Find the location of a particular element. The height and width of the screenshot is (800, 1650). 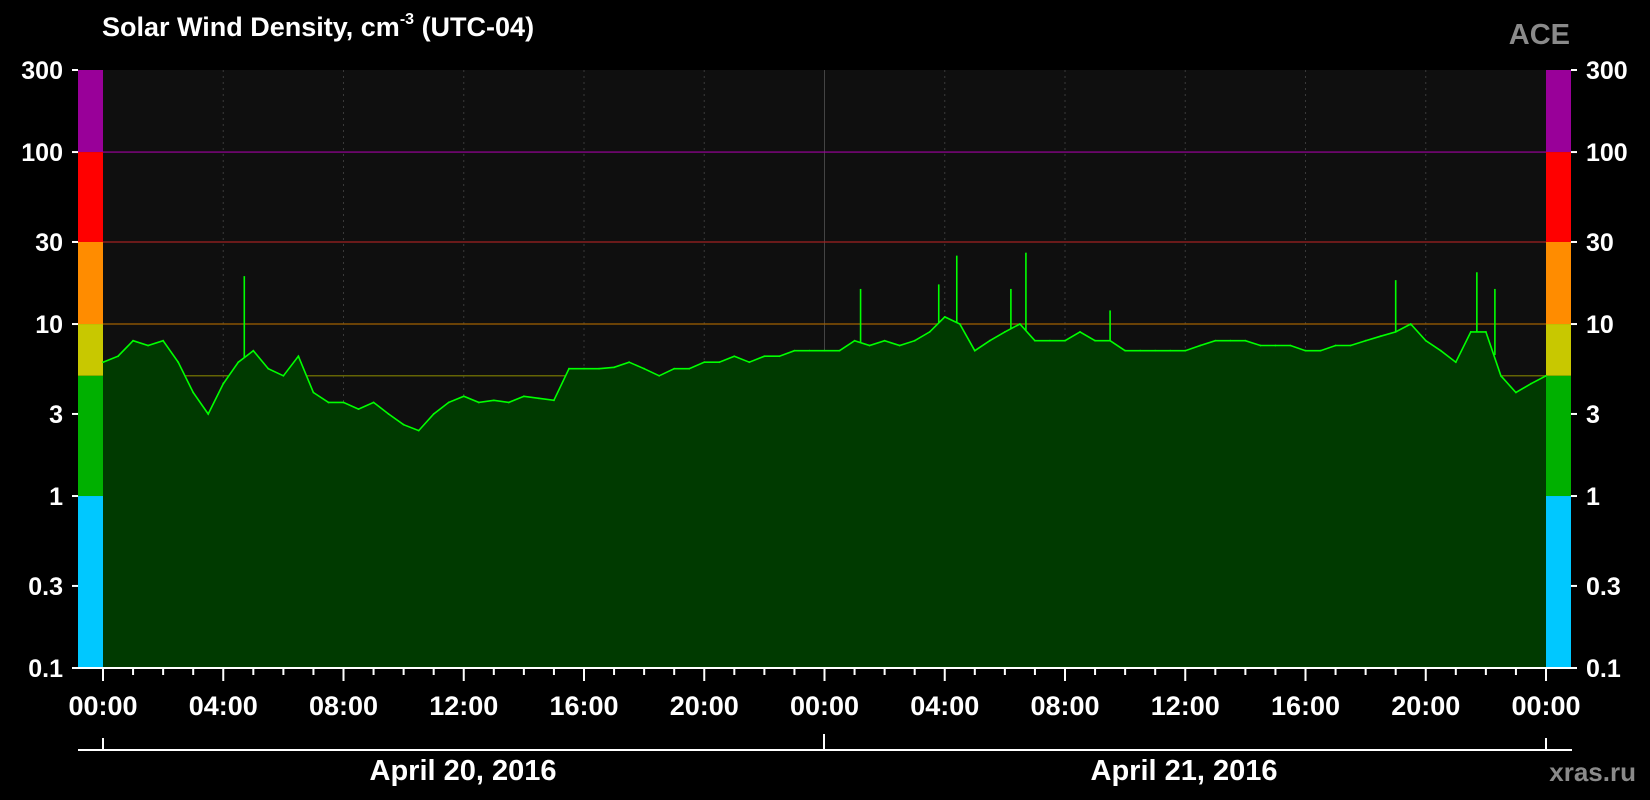

color-scale-left is located at coordinates (90, 369).